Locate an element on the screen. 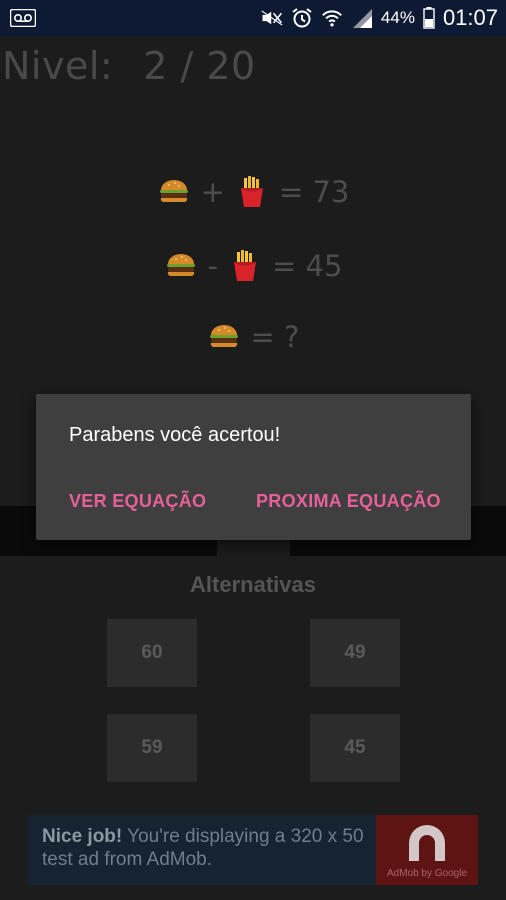 The height and width of the screenshot is (900, 506). clock: 01:07 is located at coordinates (470, 17).